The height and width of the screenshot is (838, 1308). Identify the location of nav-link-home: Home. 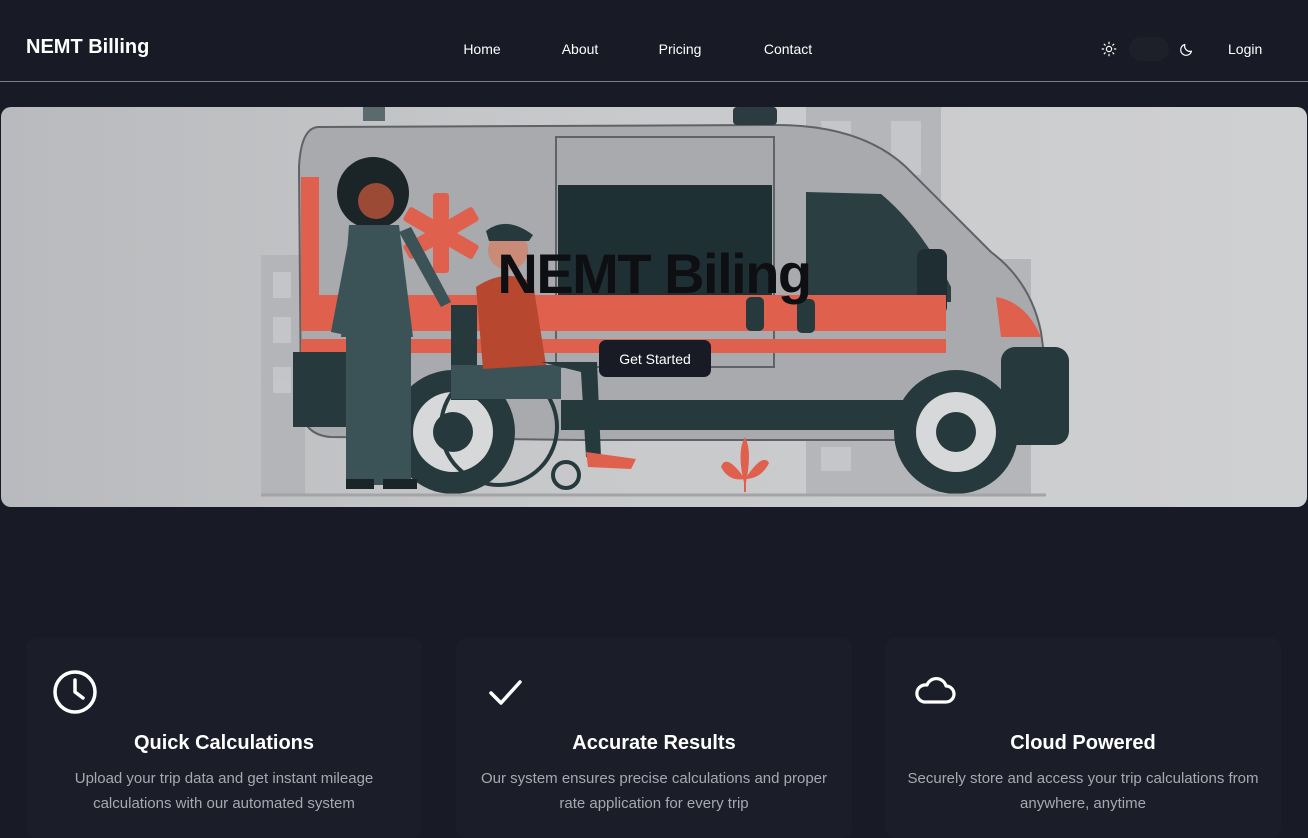
(481, 49).